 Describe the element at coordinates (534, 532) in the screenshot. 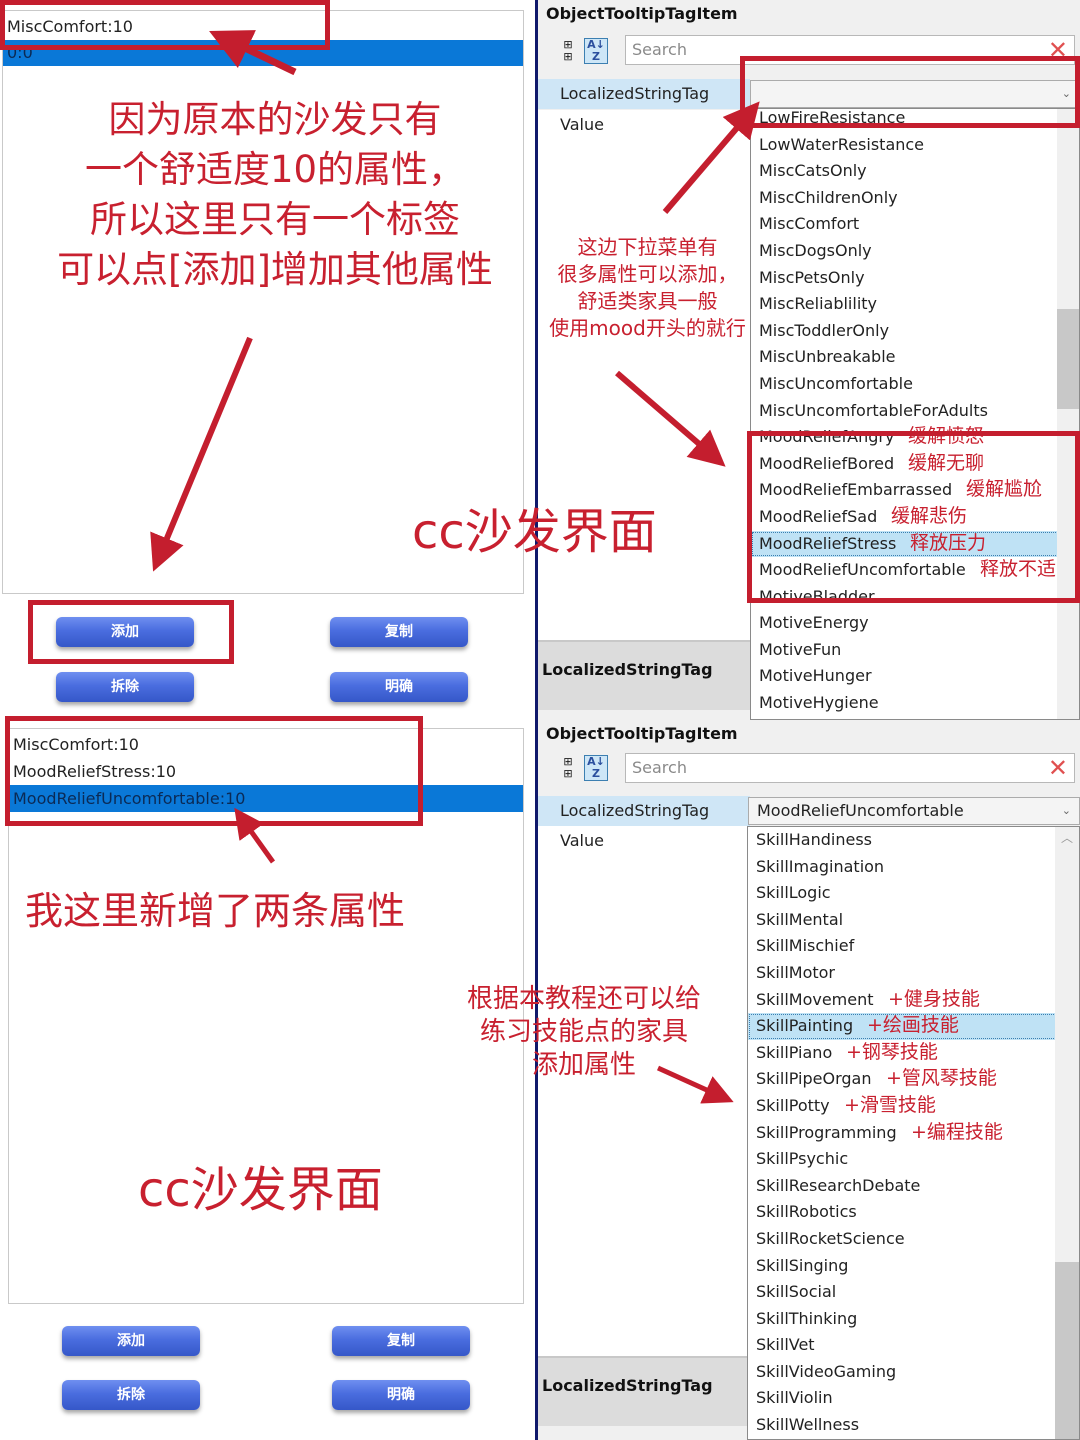

I see `cc-sofa-label-top: cc沙发界面` at that location.